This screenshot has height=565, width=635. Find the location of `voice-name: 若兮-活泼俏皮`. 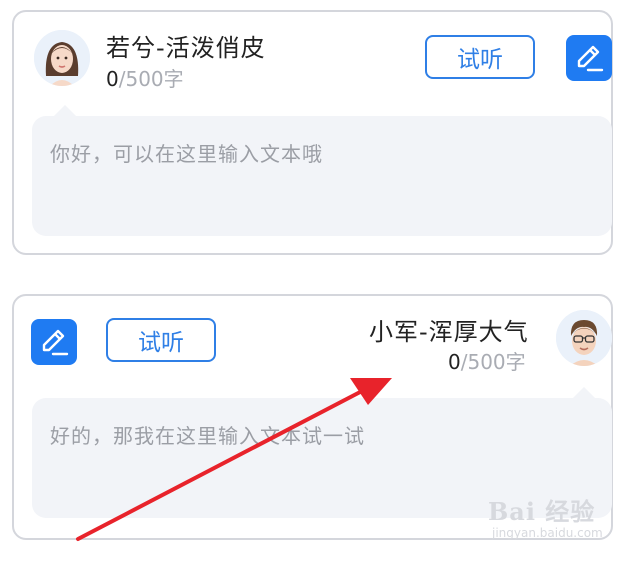

voice-name: 若兮-活泼俏皮 is located at coordinates (186, 48).